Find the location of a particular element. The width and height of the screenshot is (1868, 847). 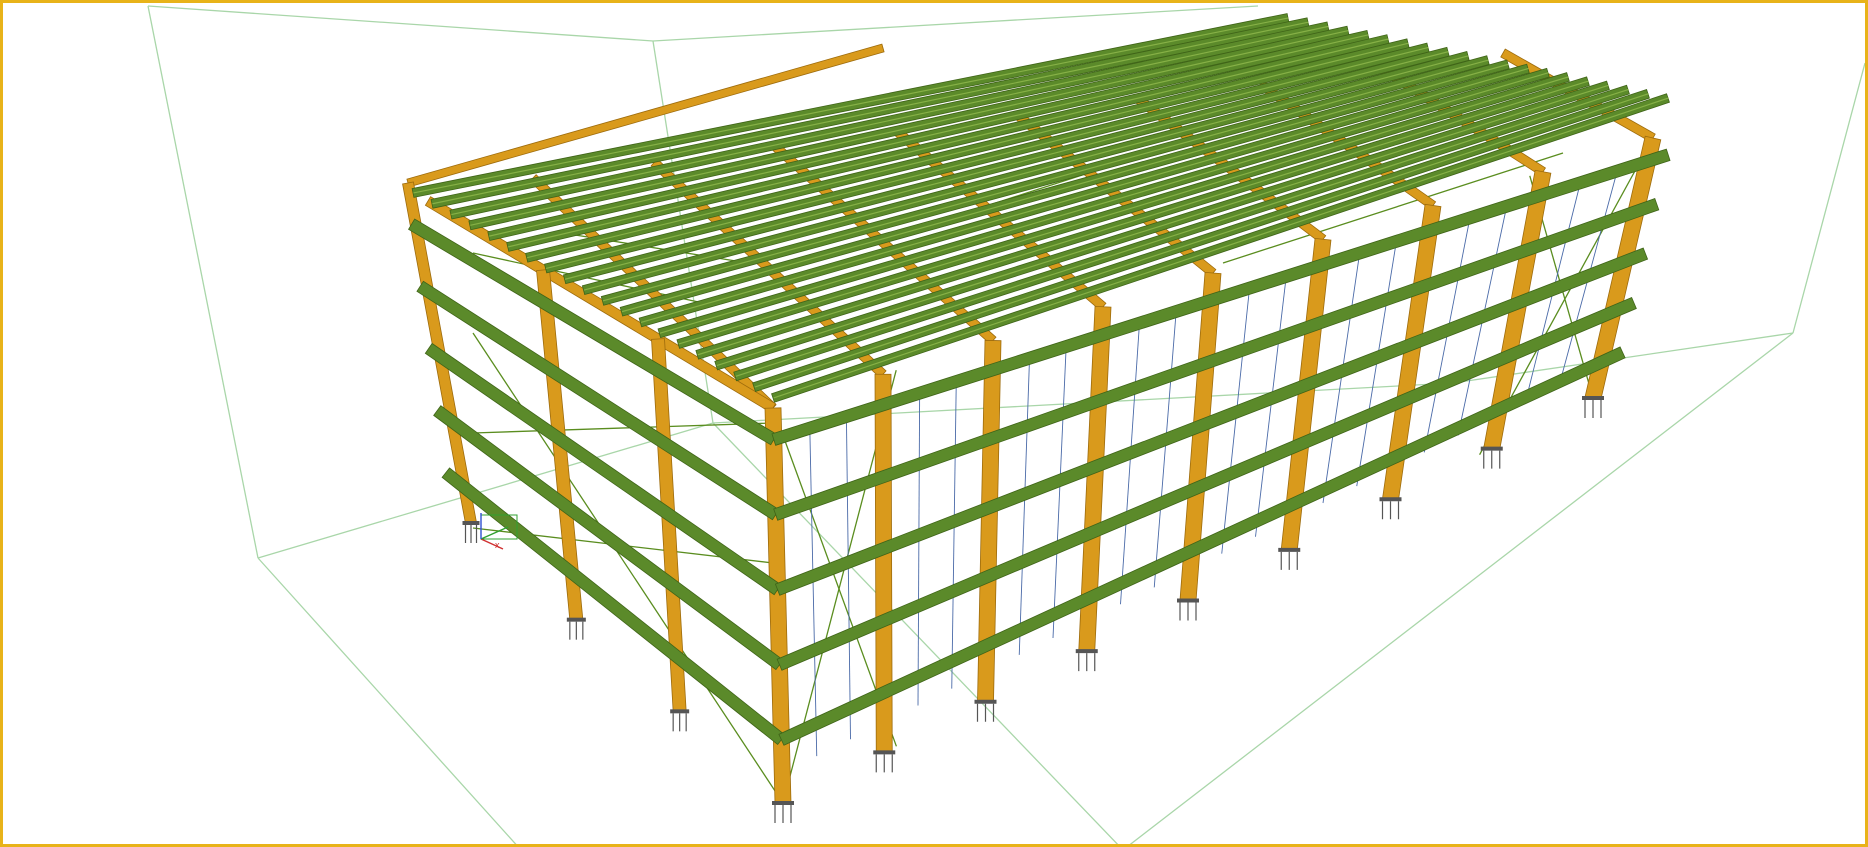

axis-x-line is located at coordinates (492, 544).